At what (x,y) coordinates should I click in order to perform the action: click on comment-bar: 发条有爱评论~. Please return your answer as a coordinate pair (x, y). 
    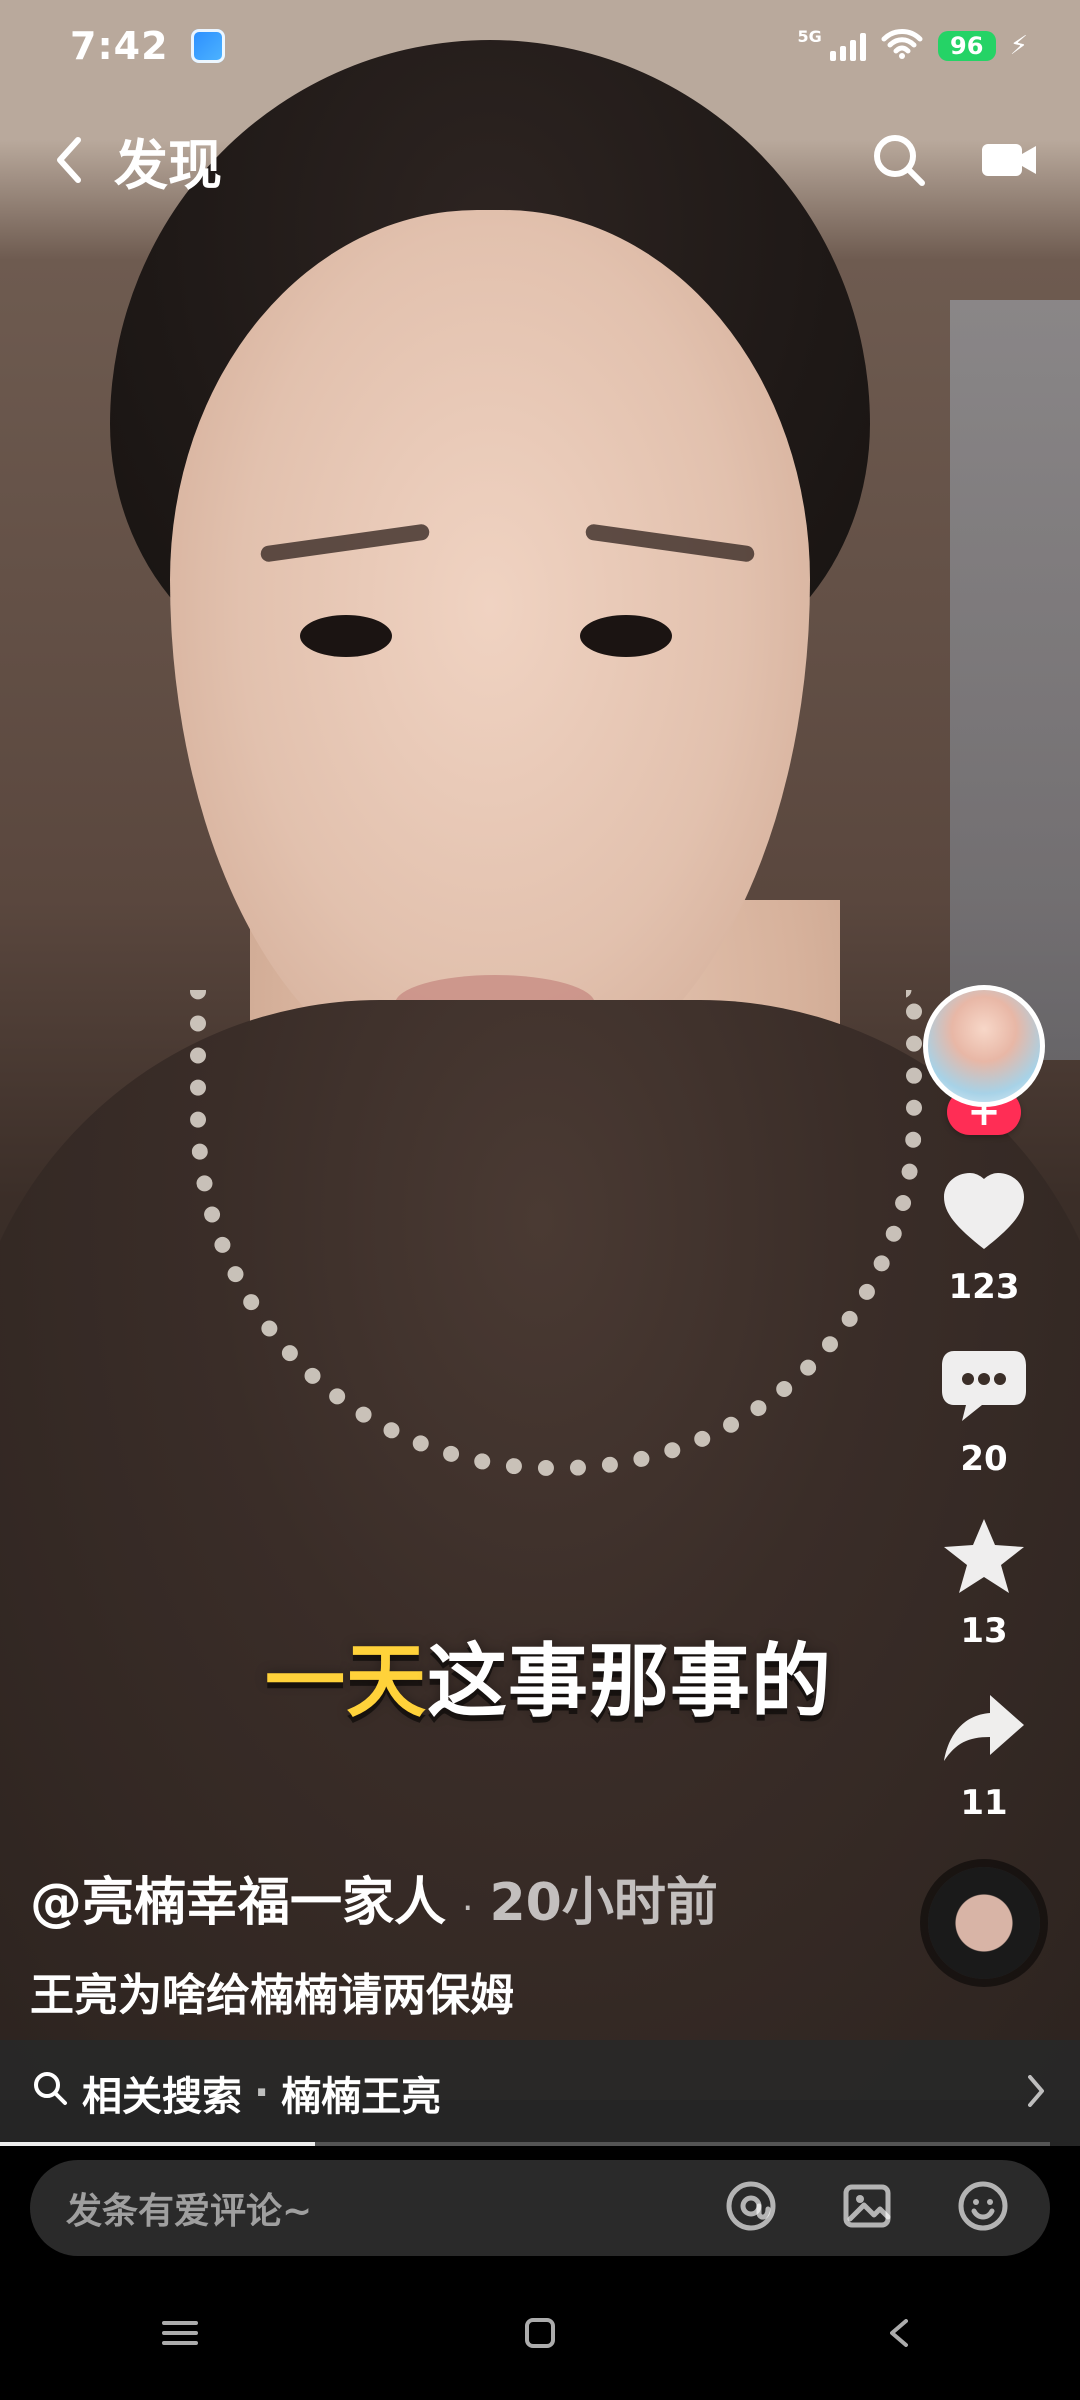
    Looking at the image, I should click on (540, 2208).